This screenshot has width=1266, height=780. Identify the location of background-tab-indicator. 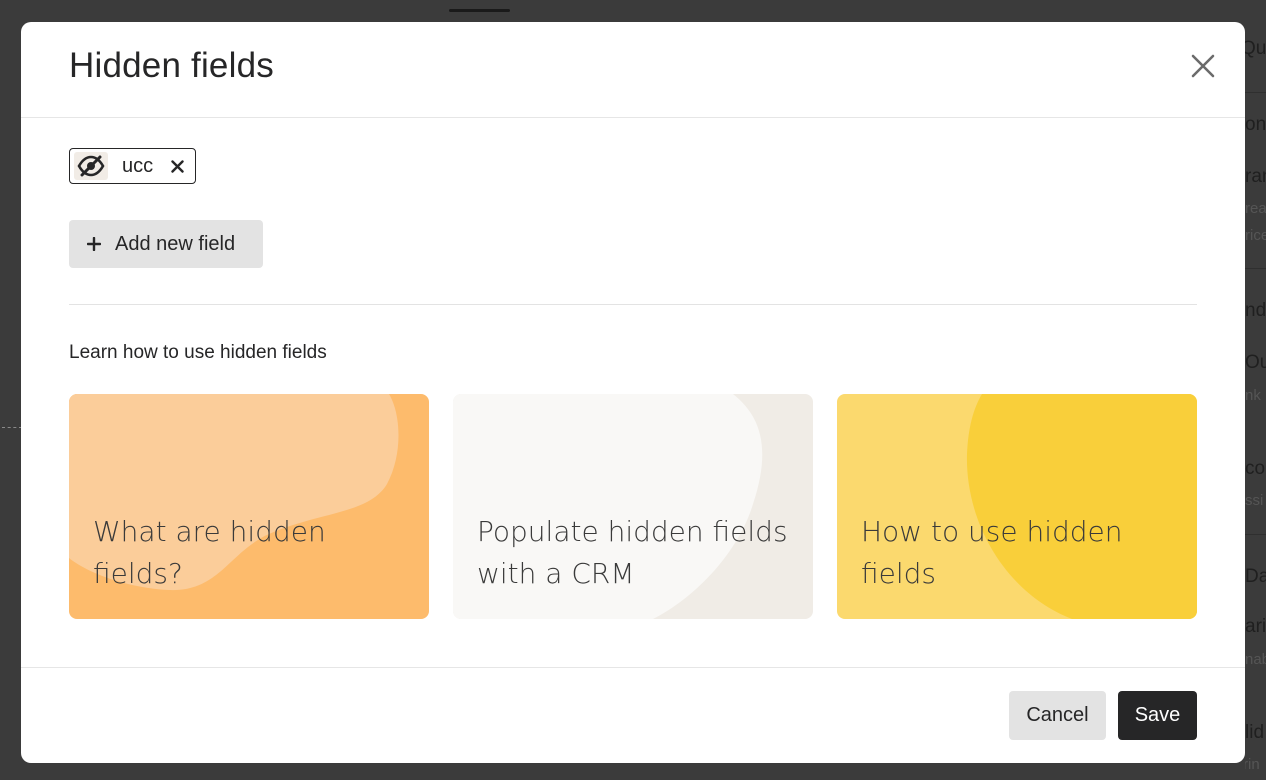
(479, 10).